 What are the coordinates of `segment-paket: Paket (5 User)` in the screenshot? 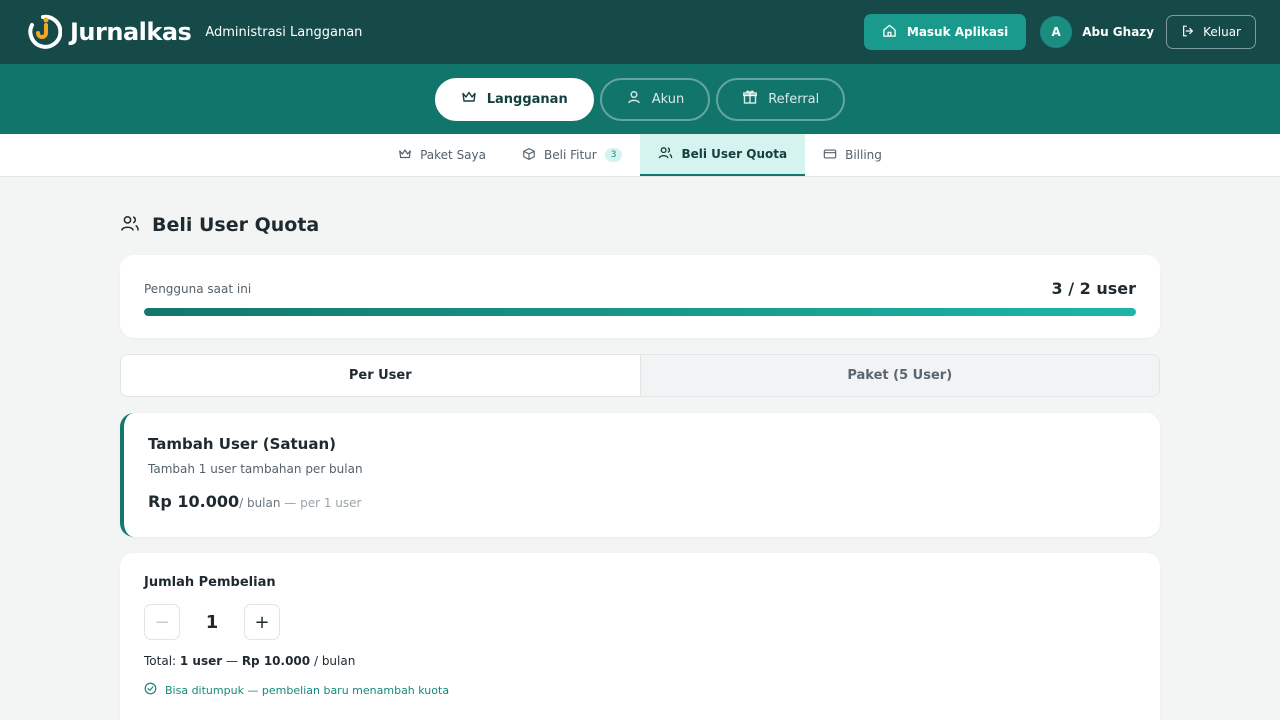 It's located at (899, 375).